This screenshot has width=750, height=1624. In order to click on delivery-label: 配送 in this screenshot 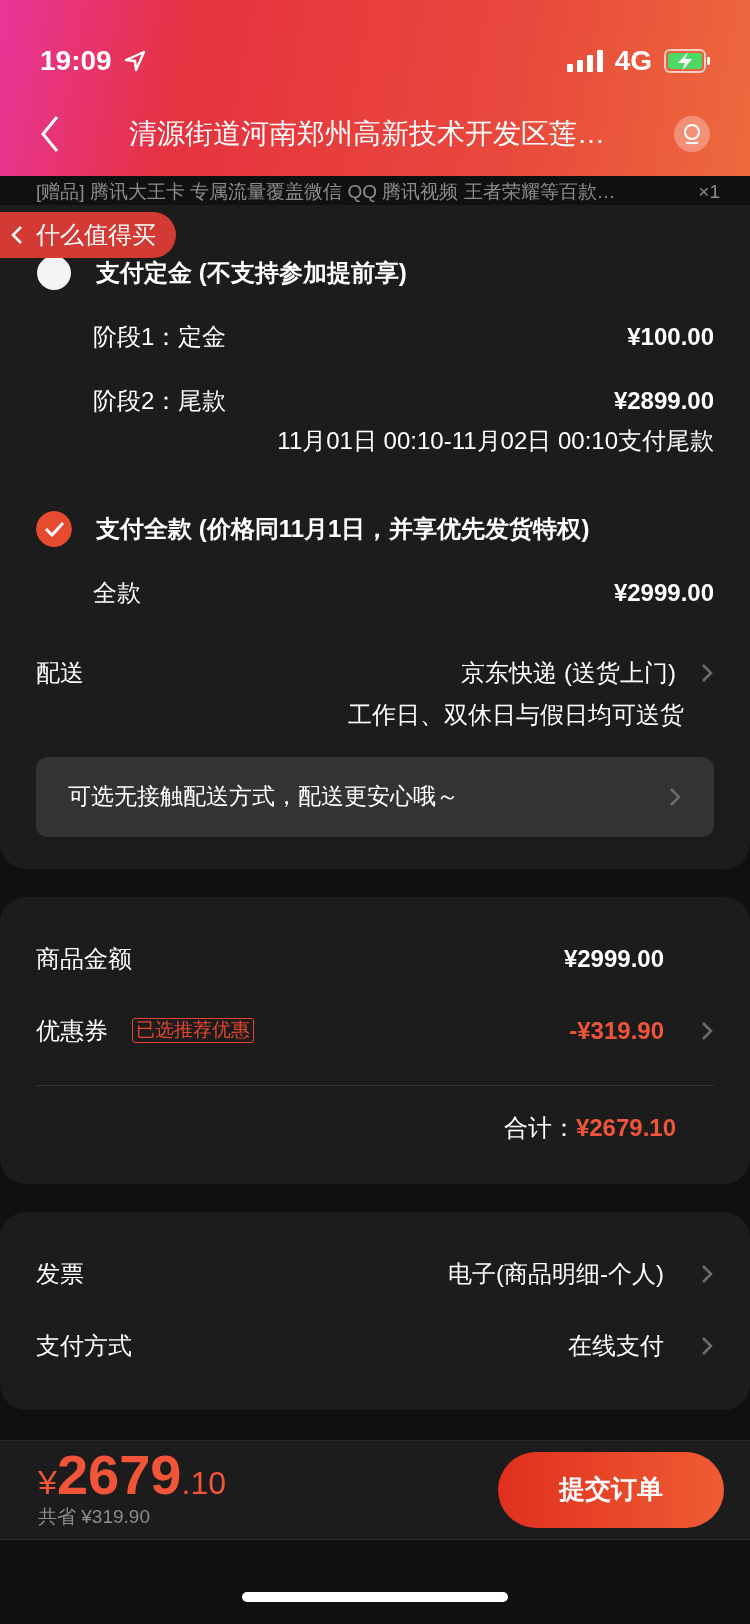, I will do `click(60, 672)`.